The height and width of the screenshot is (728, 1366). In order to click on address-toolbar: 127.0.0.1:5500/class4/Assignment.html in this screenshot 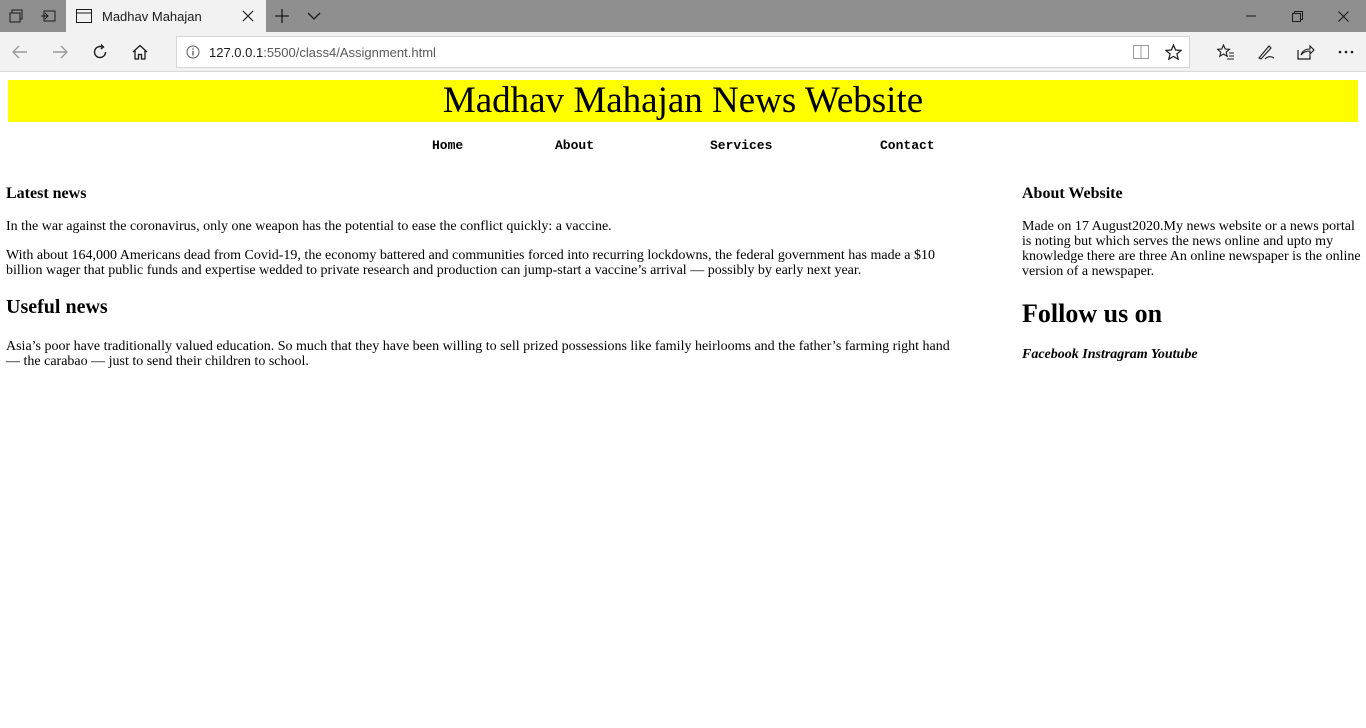, I will do `click(683, 52)`.